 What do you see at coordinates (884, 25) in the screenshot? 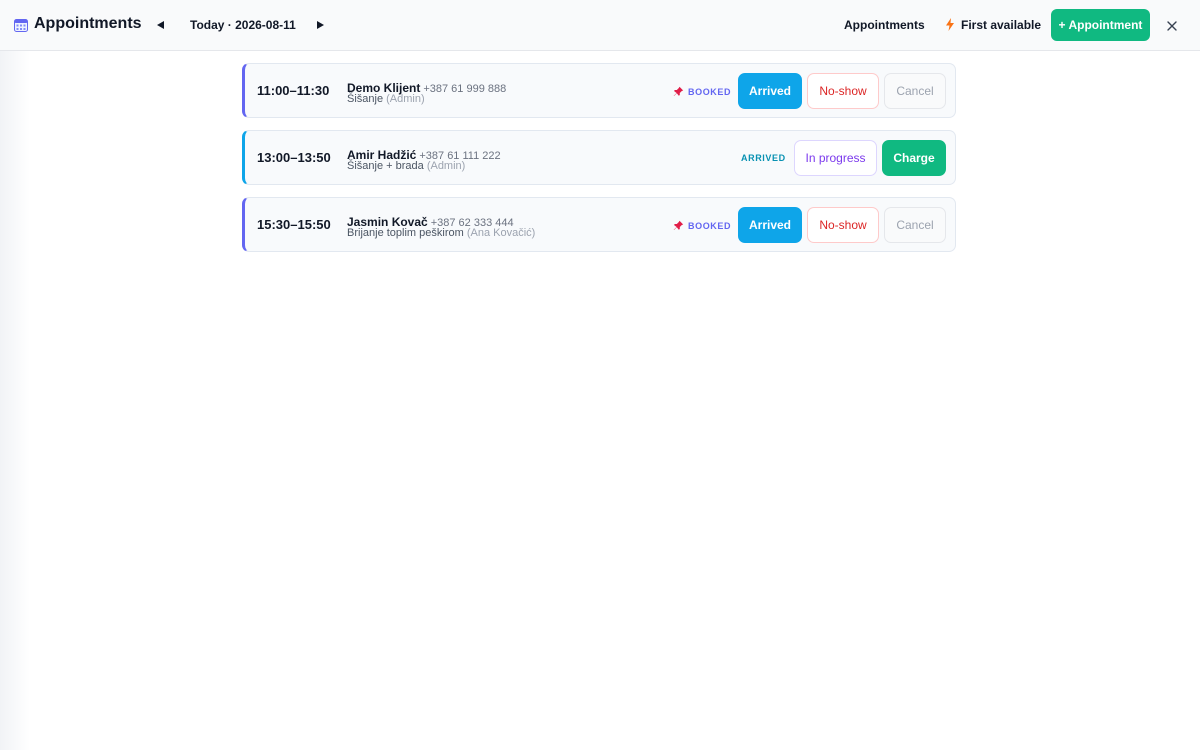
I see `appointments-link: Appointments` at bounding box center [884, 25].